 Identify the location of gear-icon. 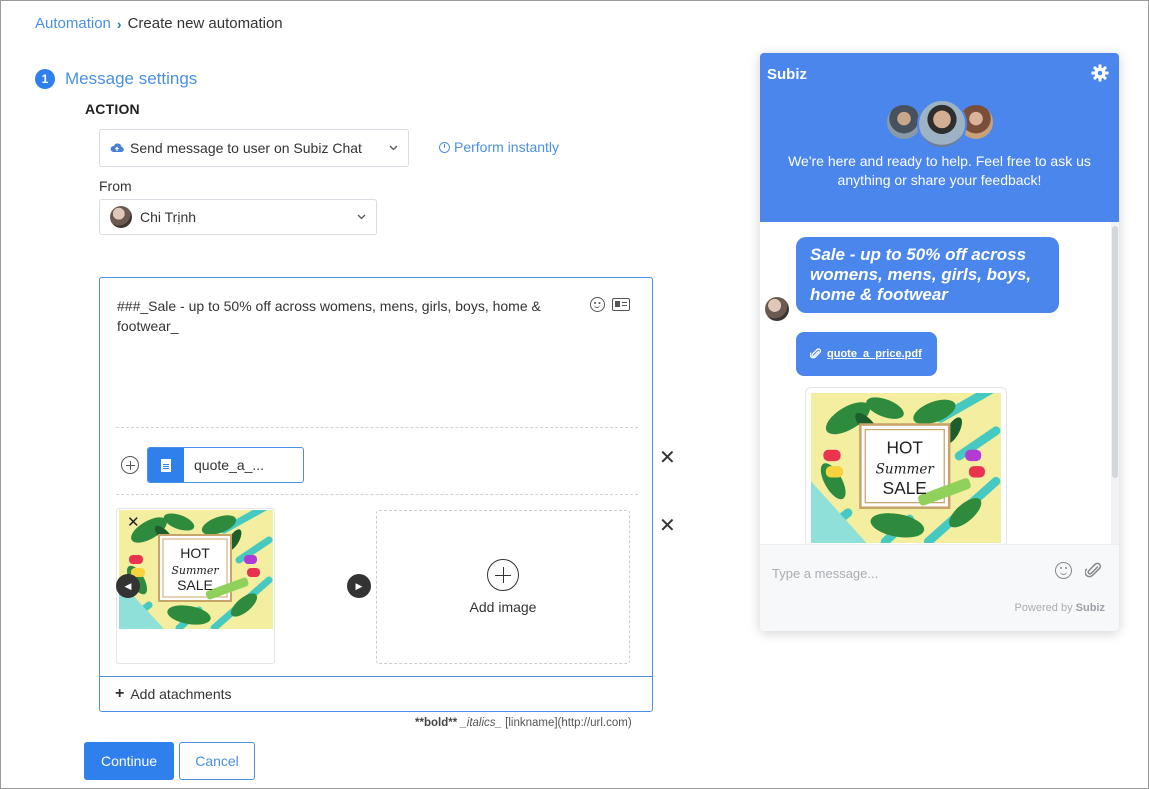
(1100, 73).